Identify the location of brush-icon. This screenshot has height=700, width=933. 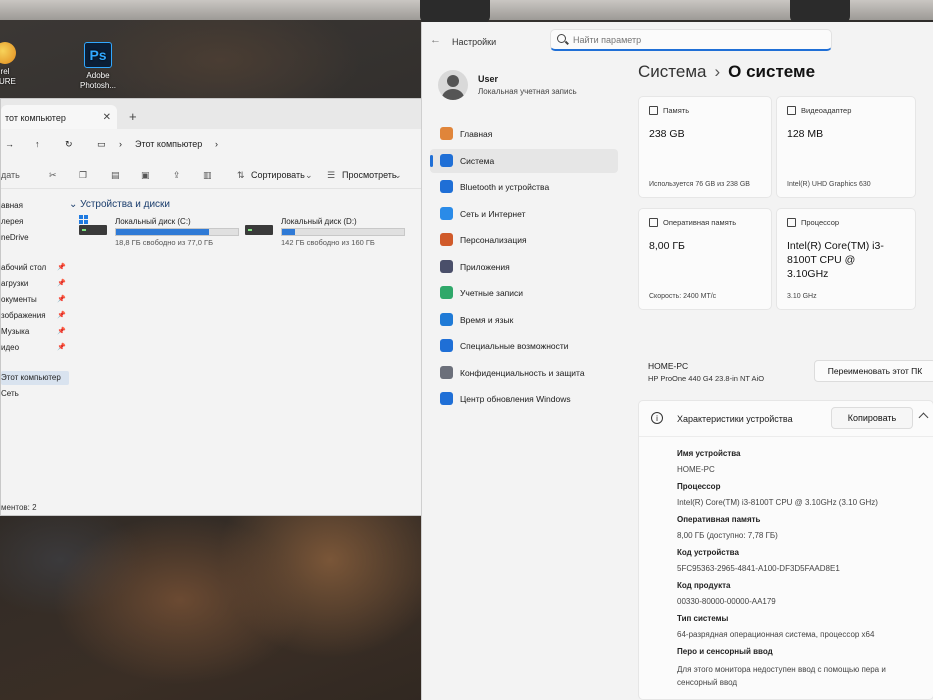
(446, 239).